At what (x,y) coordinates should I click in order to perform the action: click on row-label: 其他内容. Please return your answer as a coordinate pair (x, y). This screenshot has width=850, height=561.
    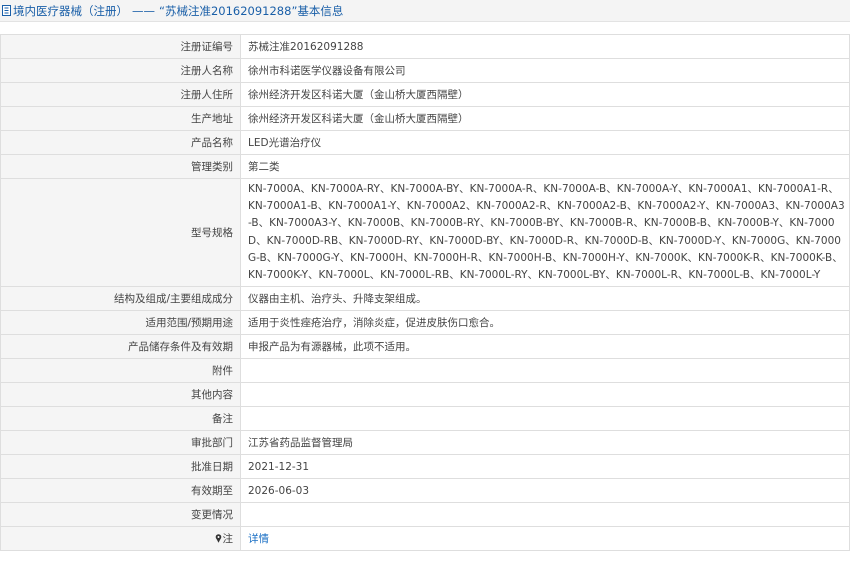
    Looking at the image, I should click on (120, 395).